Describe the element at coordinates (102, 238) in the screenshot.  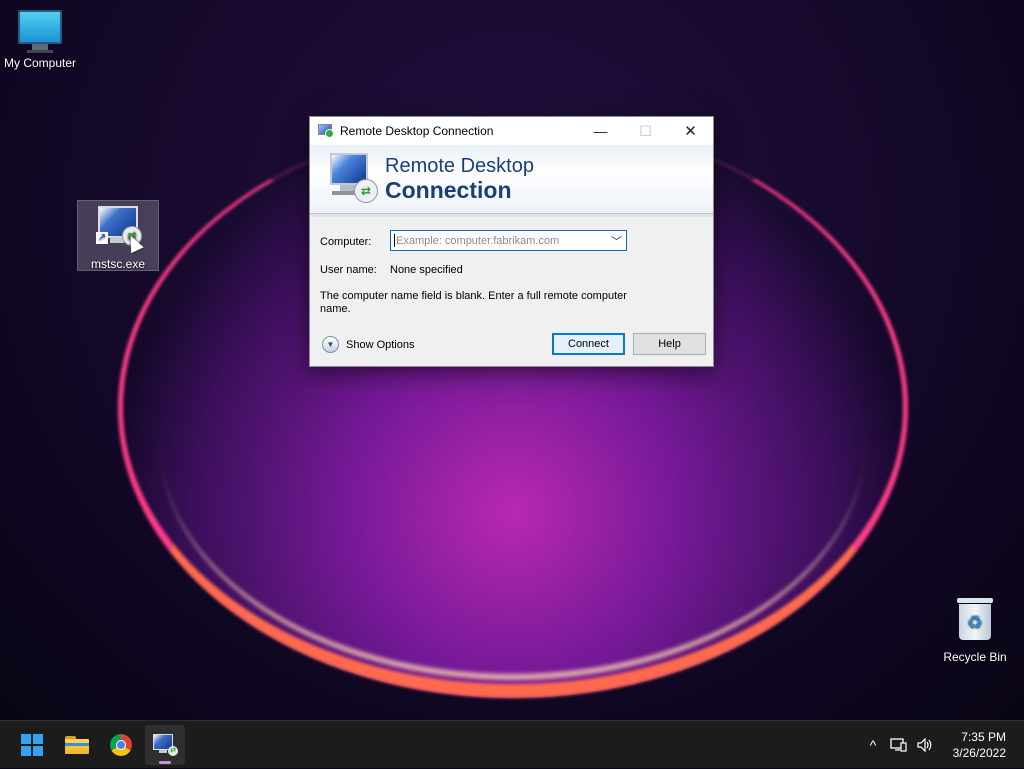
I see `shortcut-arrow-icon: ↗` at that location.